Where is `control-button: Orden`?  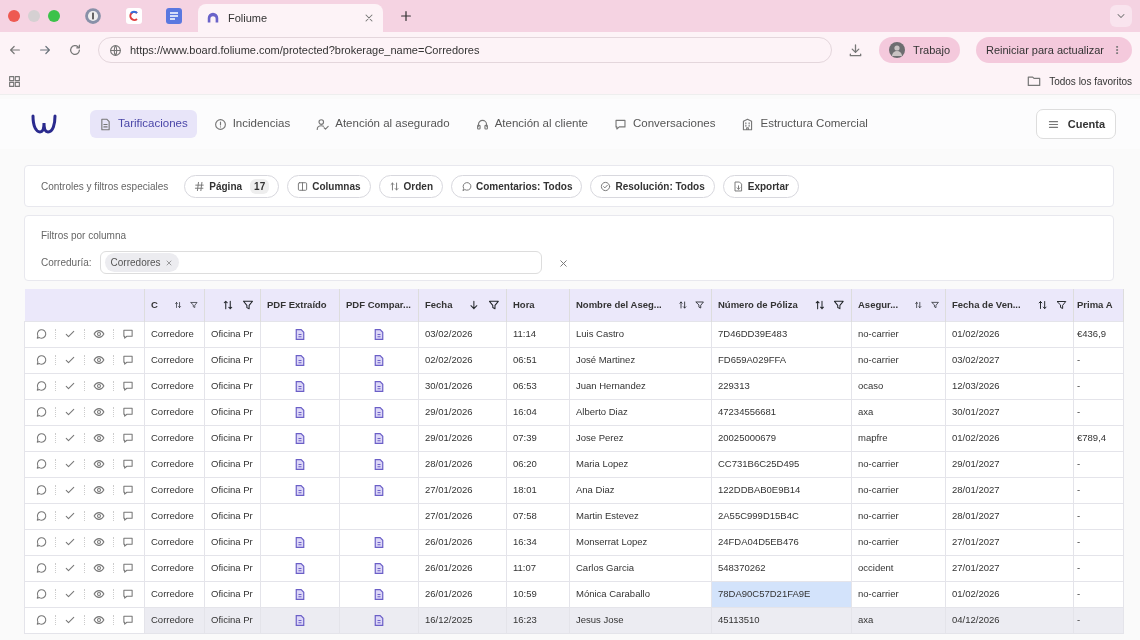 control-button: Orden is located at coordinates (410, 186).